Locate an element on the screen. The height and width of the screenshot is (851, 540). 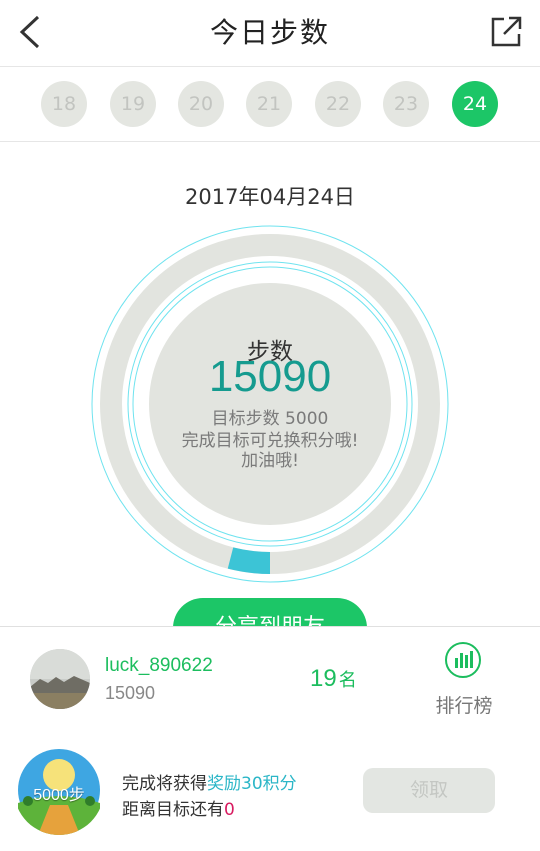
day-21: 21 is located at coordinates (269, 104).